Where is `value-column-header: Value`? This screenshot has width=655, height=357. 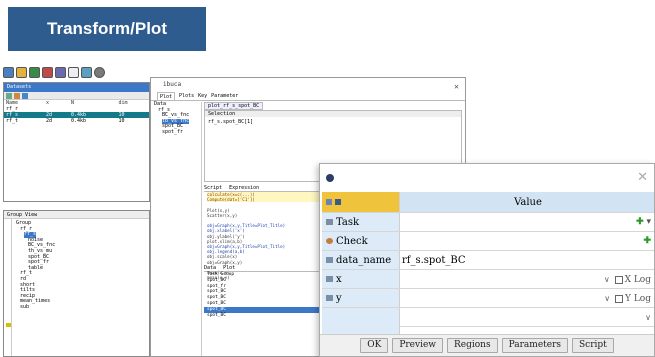 value-column-header: Value is located at coordinates (527, 202).